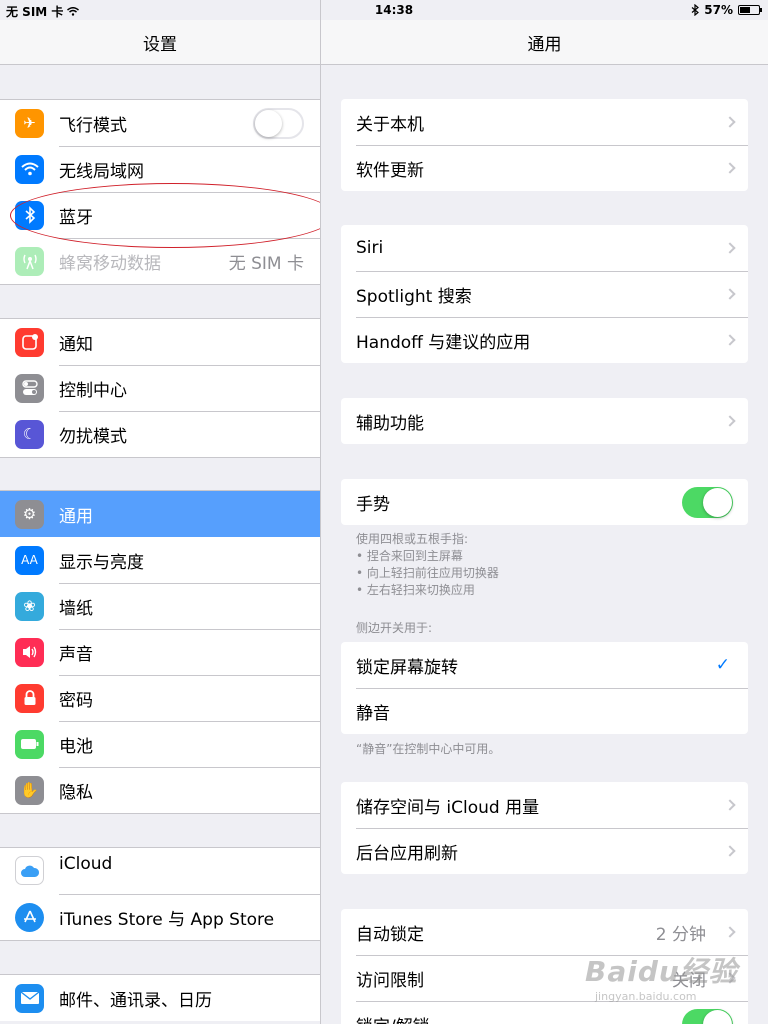 Image resolution: width=768 pixels, height=1024 pixels. Describe the element at coordinates (29, 169) in the screenshot. I see `wifi-icon` at that location.